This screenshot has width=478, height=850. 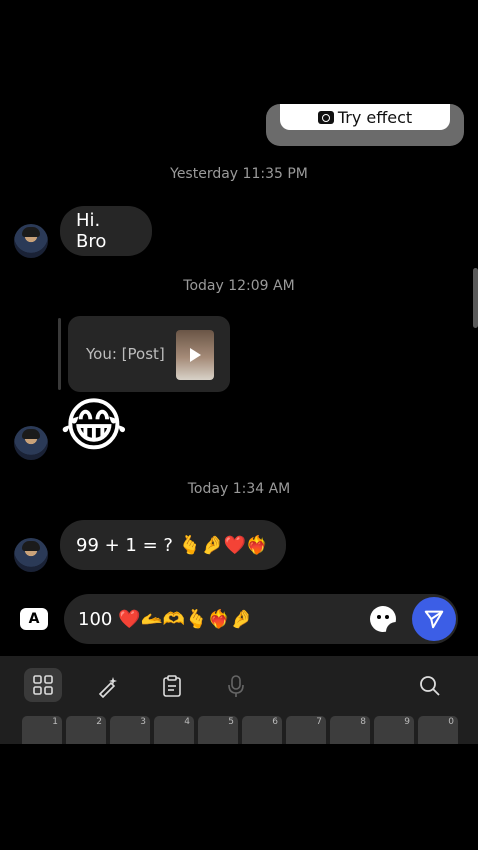 What do you see at coordinates (241, 730) in the screenshot?
I see `keyboard-key-row: 1 2 3 4 5 6 7 8 9 0` at bounding box center [241, 730].